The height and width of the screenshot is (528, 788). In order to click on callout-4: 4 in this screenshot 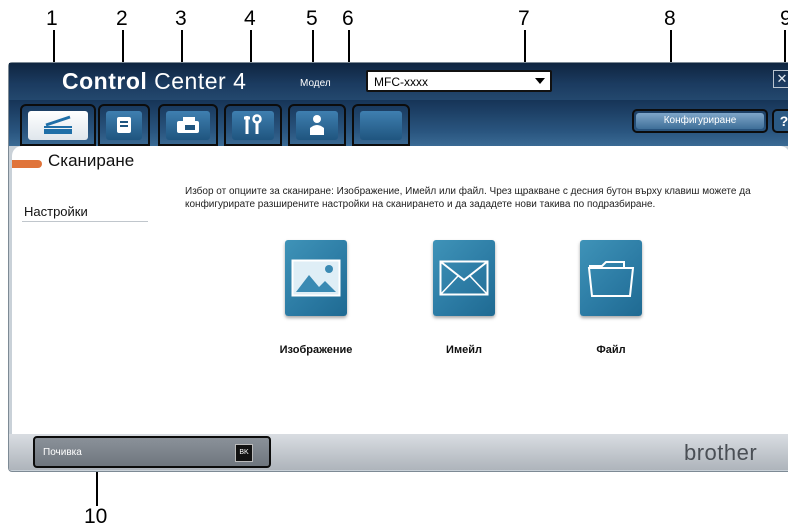, I will do `click(250, 18)`.